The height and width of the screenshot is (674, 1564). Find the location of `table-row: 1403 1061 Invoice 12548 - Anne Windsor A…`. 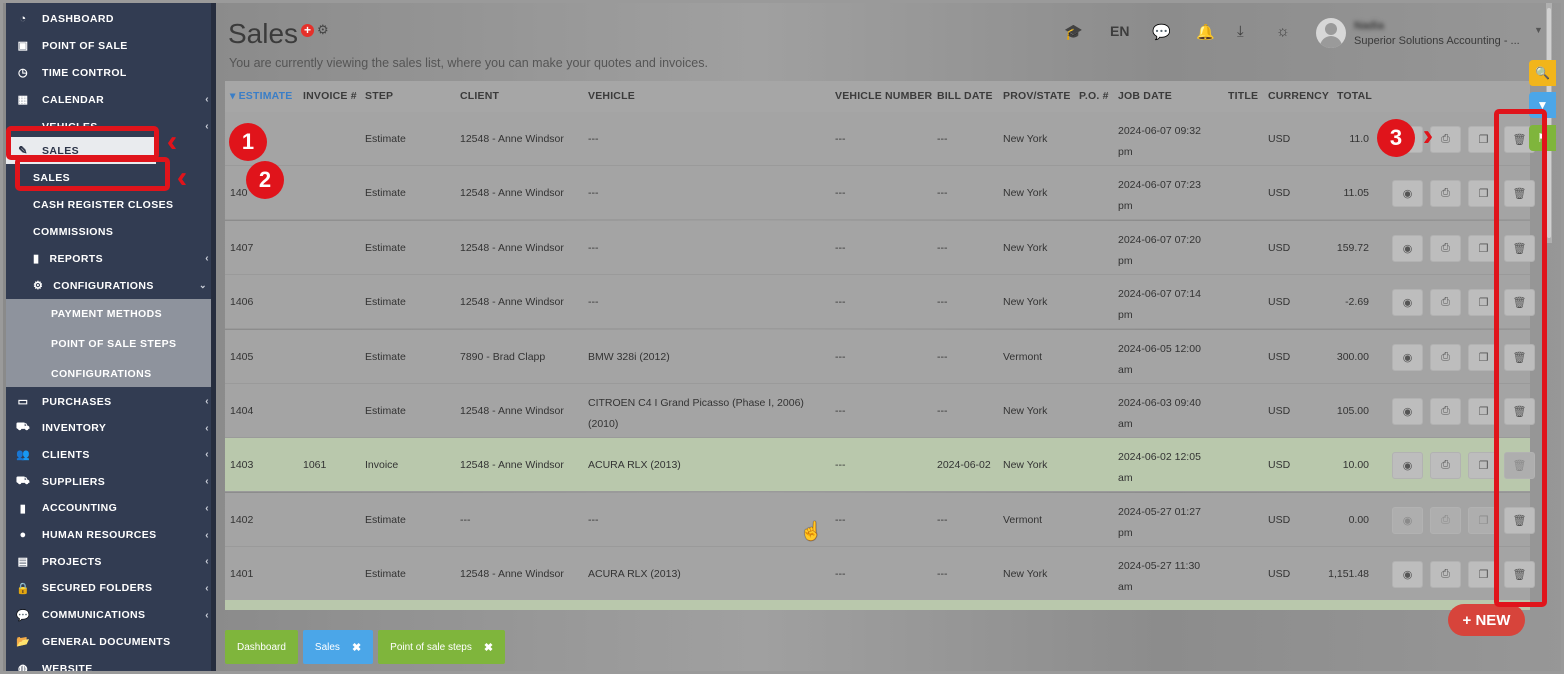

table-row: 1403 1061 Invoice 12548 - Anne Windsor A… is located at coordinates (880, 465).